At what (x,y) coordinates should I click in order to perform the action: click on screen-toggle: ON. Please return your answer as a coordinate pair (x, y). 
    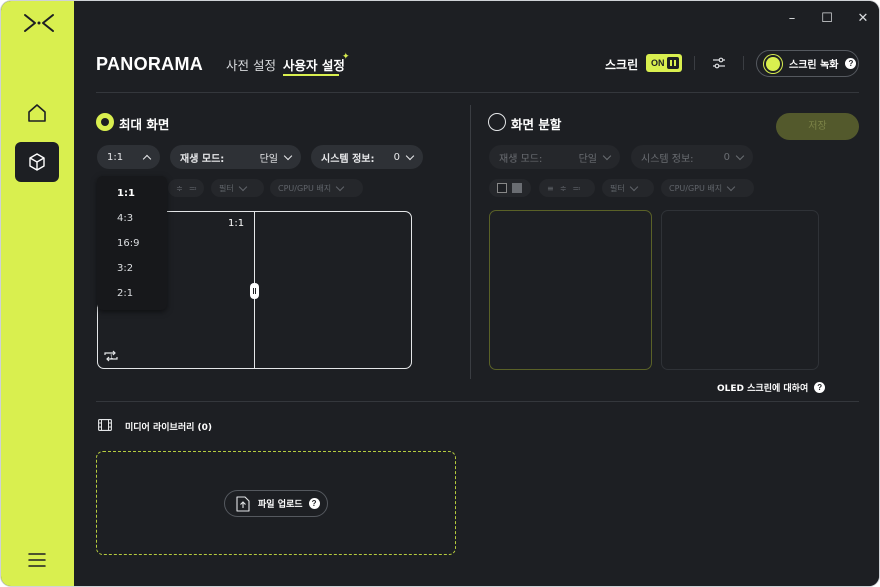
    Looking at the image, I should click on (664, 63).